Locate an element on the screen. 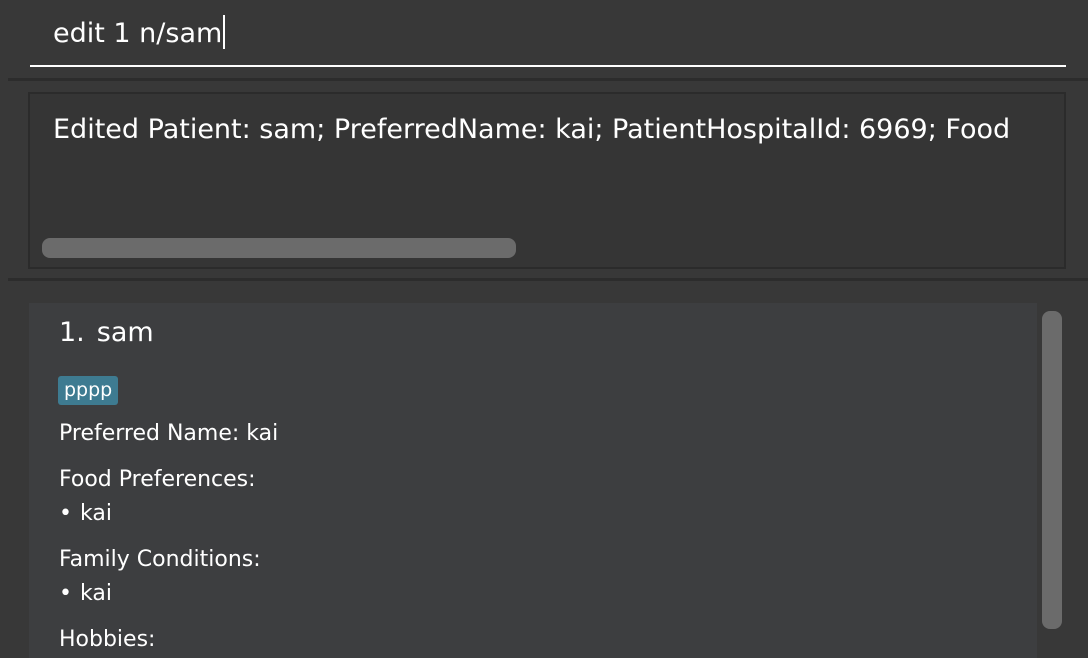 This screenshot has height=658, width=1088. result-horizontal-scrollbar is located at coordinates (279, 248).